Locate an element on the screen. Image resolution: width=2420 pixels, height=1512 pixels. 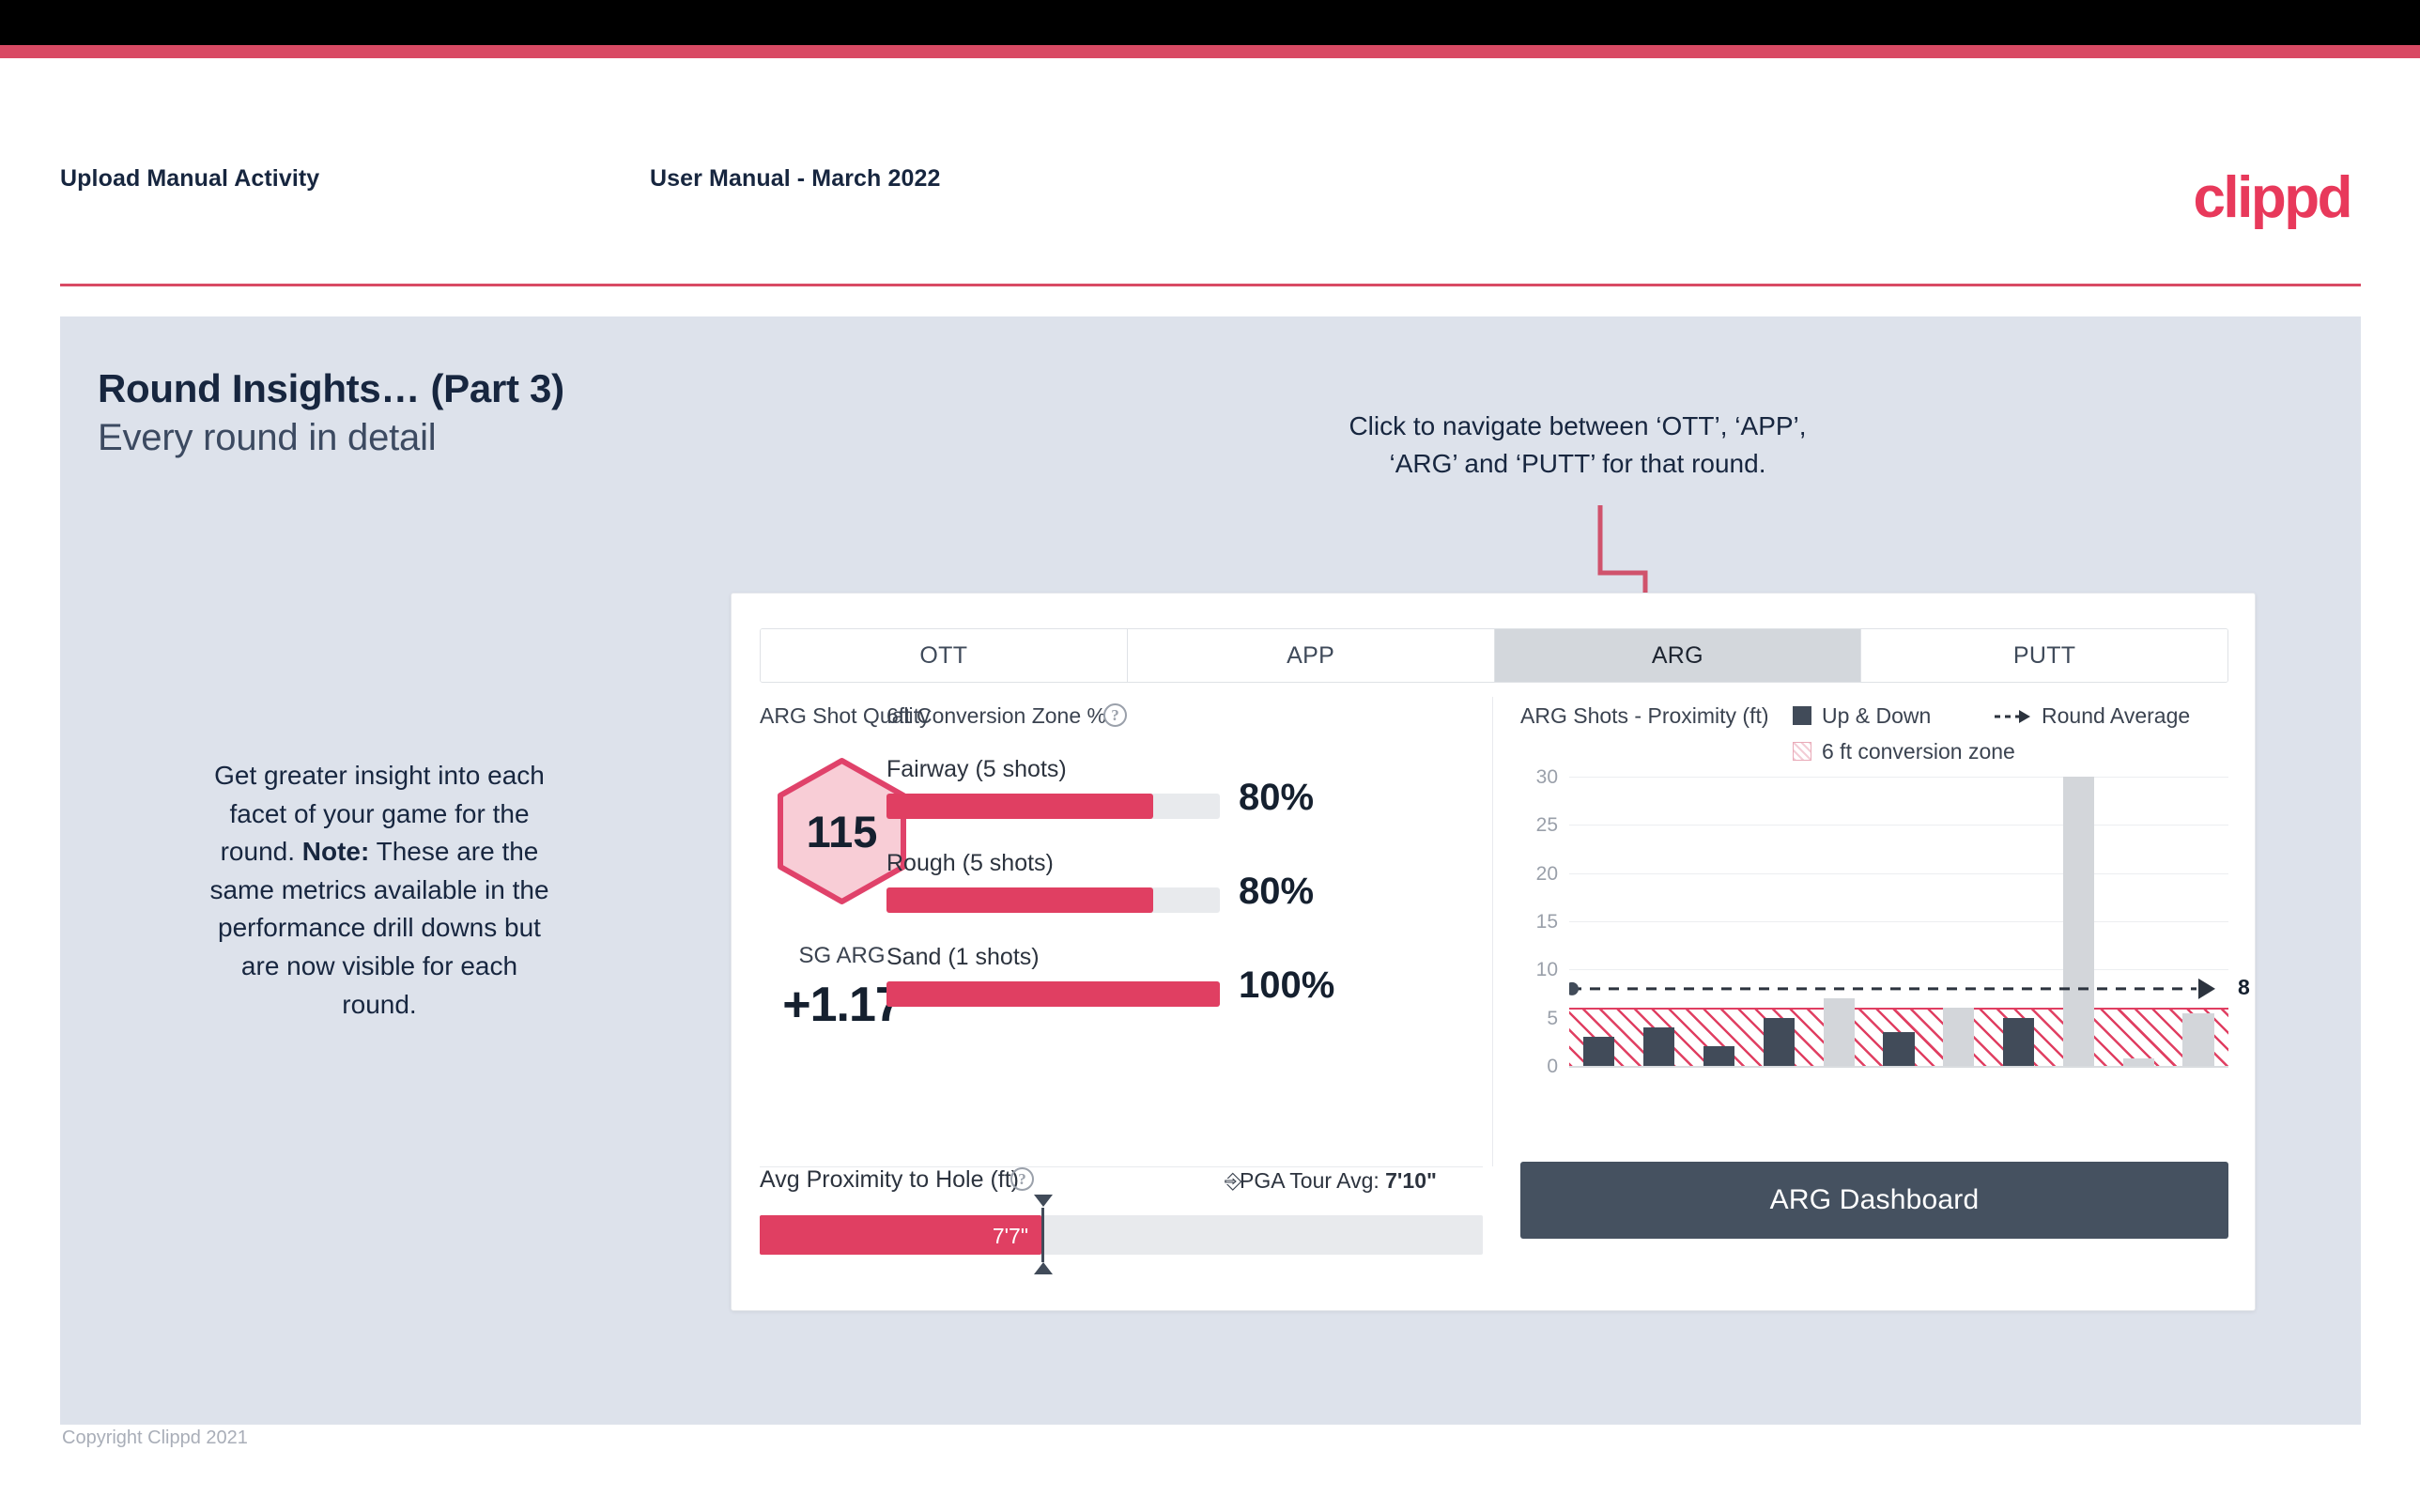
tab-putt: PUTT is located at coordinates (2044, 656).